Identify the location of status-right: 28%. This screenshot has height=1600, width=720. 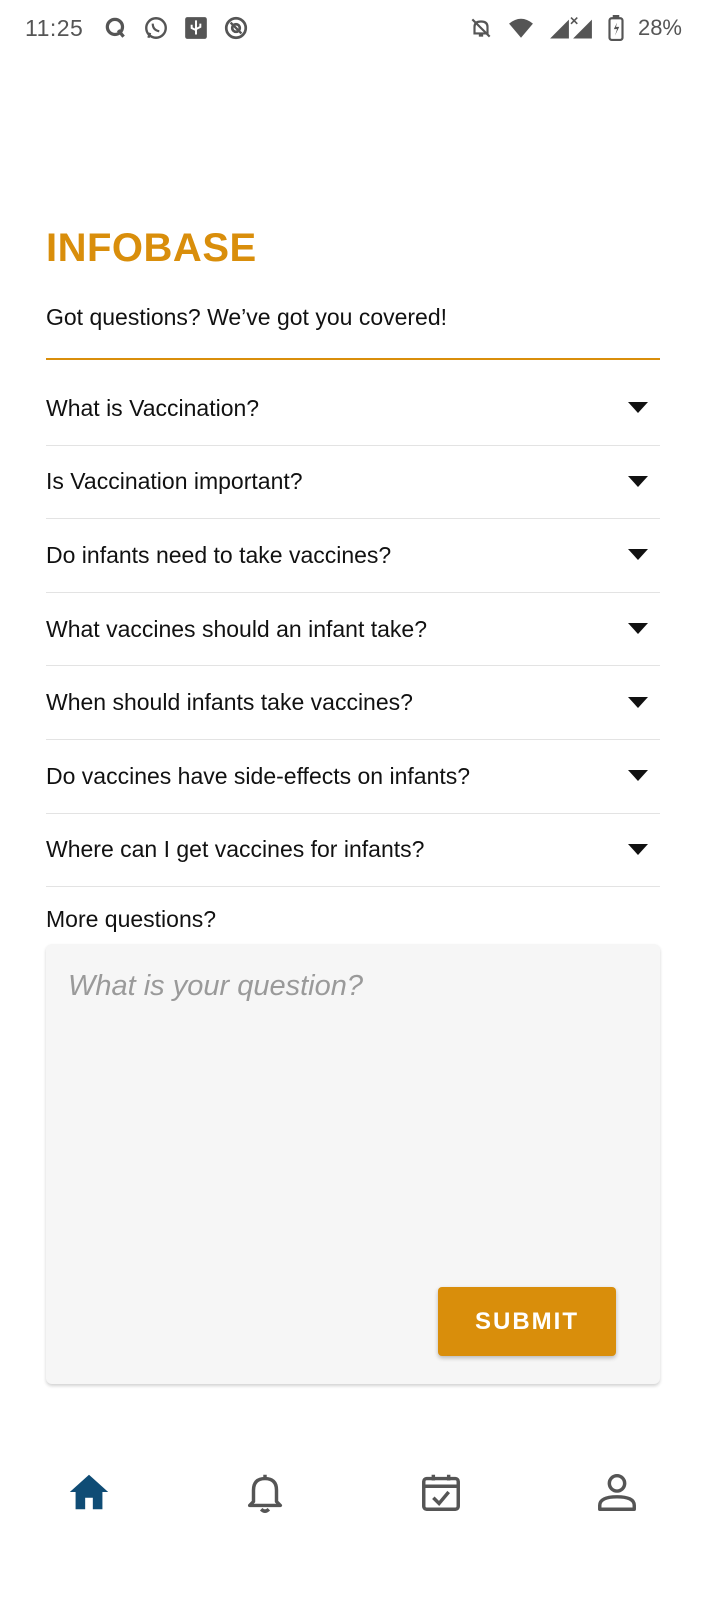
(575, 28).